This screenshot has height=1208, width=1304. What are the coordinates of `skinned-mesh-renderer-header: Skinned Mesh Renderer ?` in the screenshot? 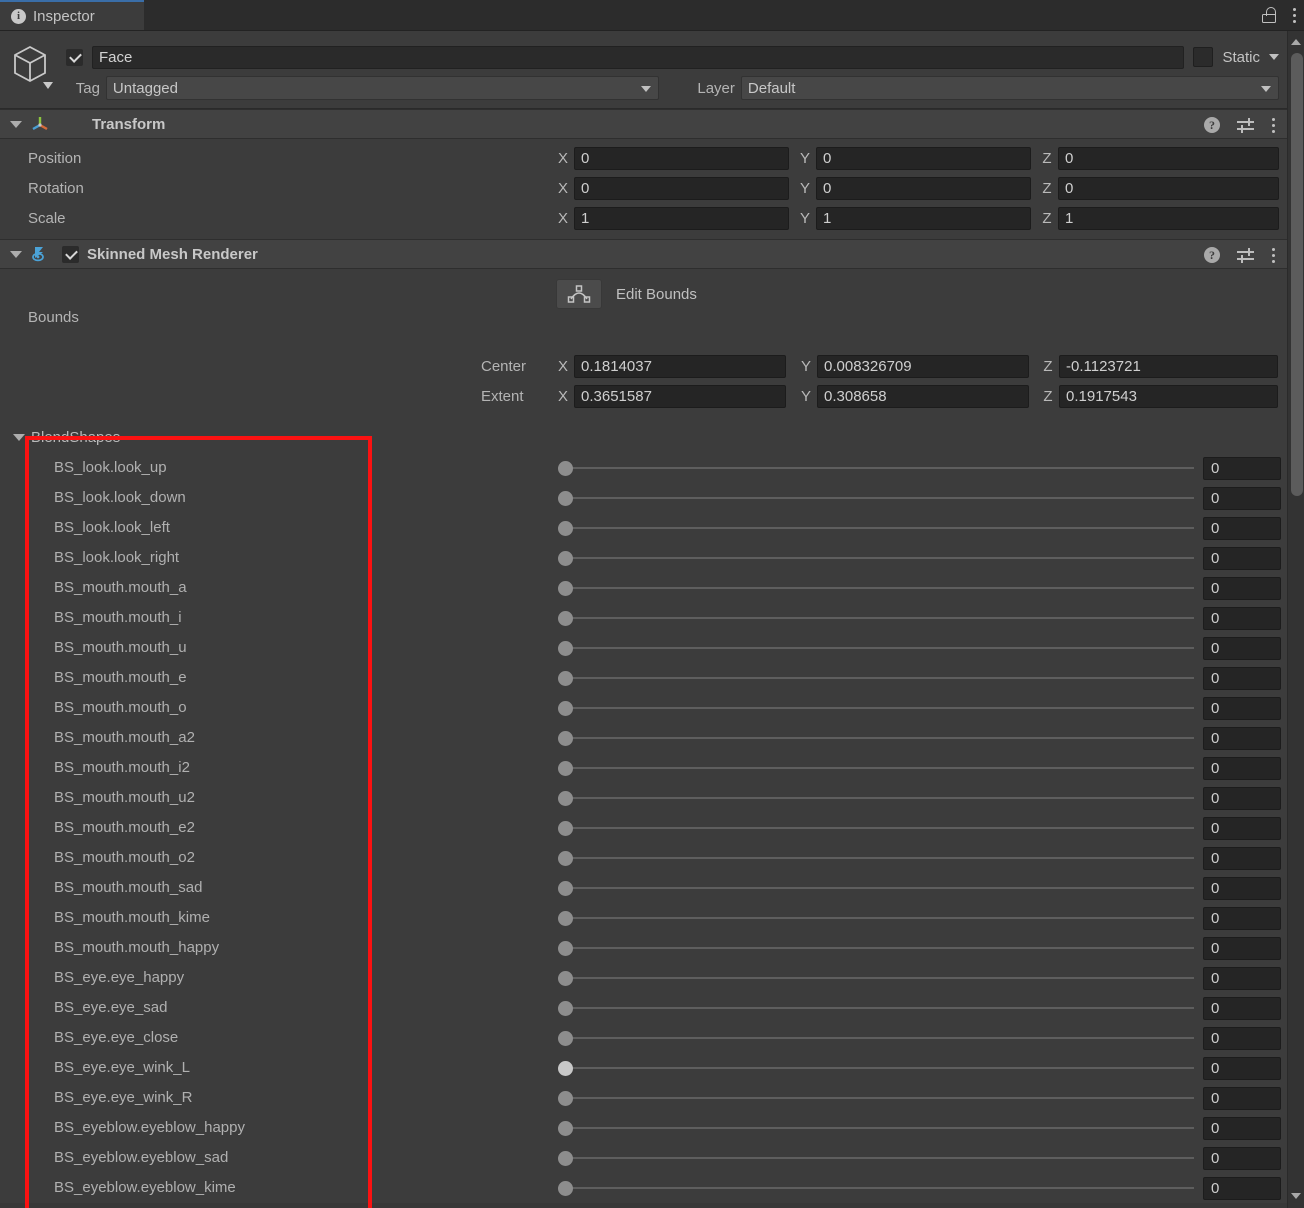 It's located at (643, 254).